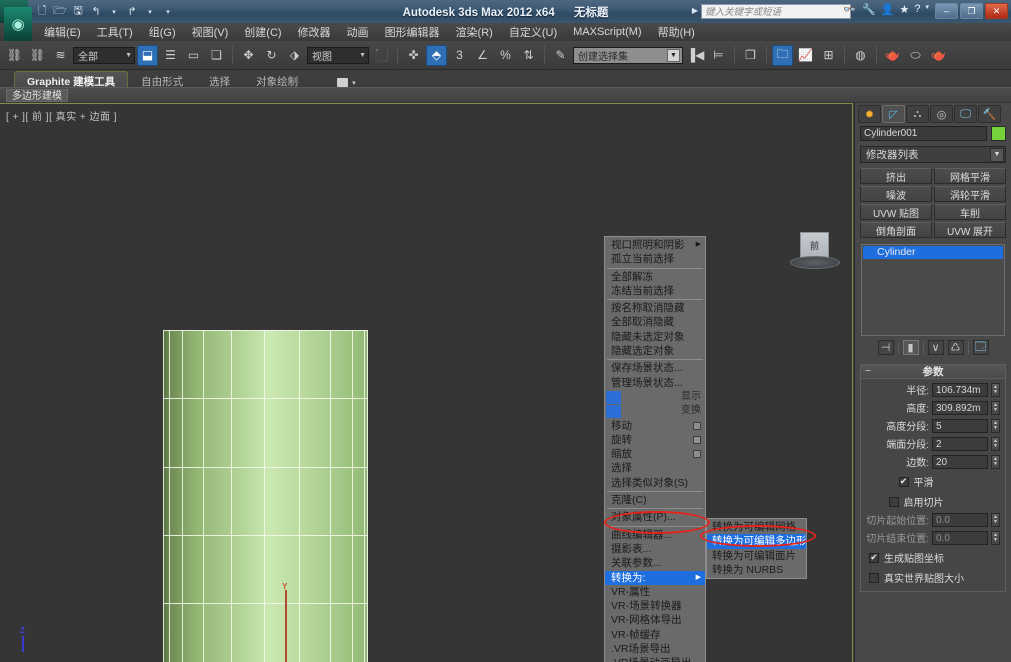 The width and height of the screenshot is (1011, 662). What do you see at coordinates (927, 9) in the screenshot?
I see `help-dropdown-icon: ▾` at bounding box center [927, 9].